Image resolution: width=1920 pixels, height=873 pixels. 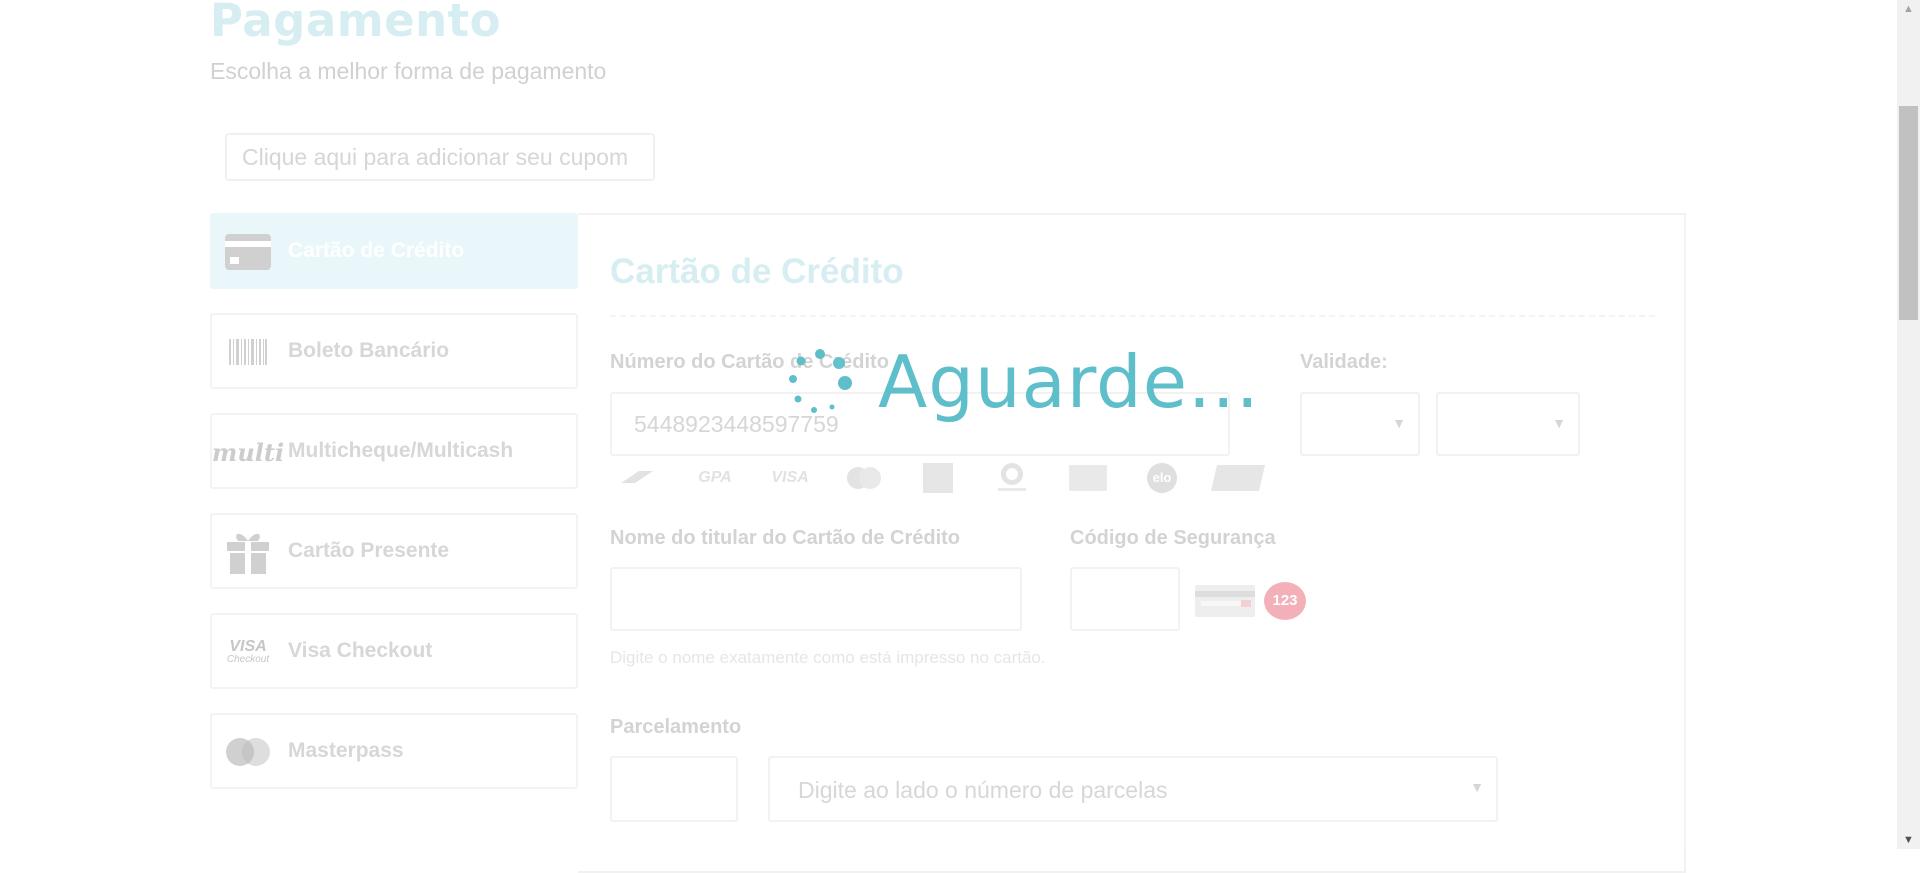 I want to click on scroll-down-icon: ▼, so click(x=1908, y=840).